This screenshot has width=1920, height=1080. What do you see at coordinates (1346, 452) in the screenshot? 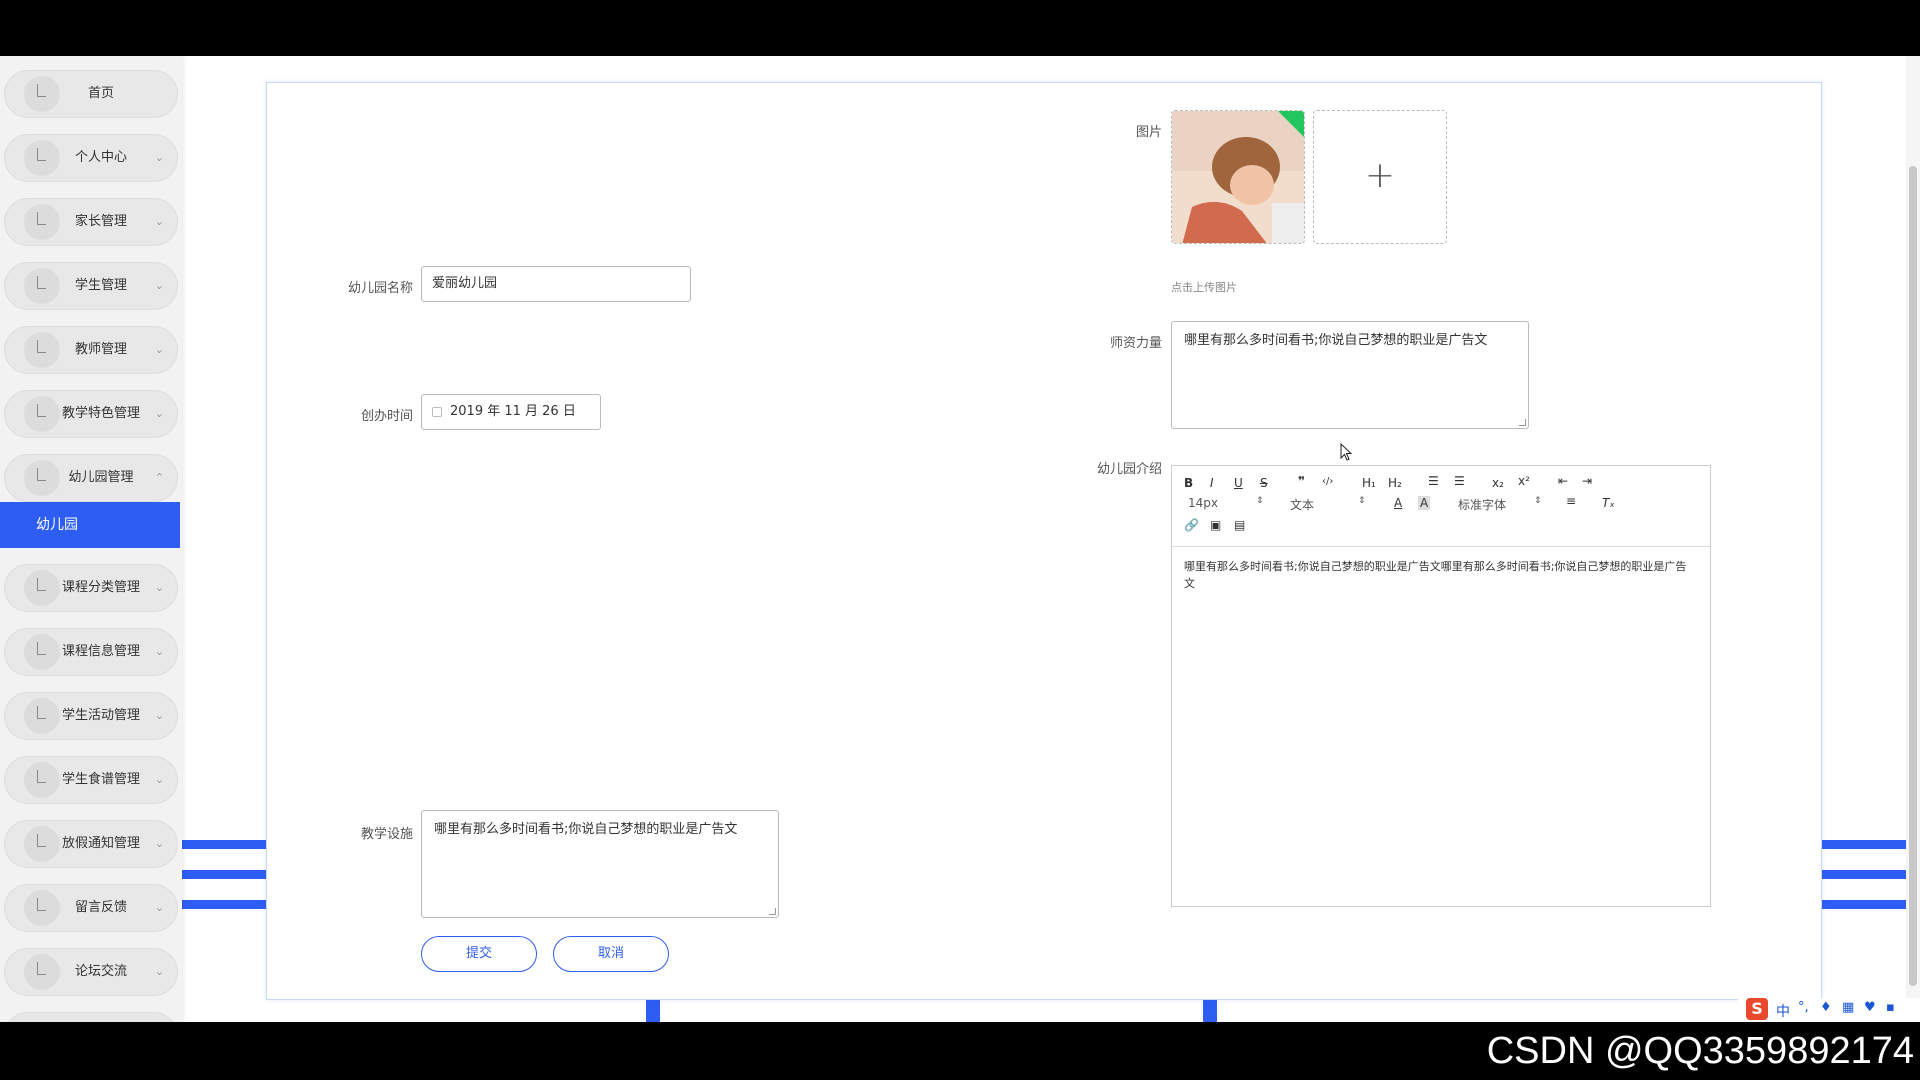
I see `mouse-cursor-icon` at bounding box center [1346, 452].